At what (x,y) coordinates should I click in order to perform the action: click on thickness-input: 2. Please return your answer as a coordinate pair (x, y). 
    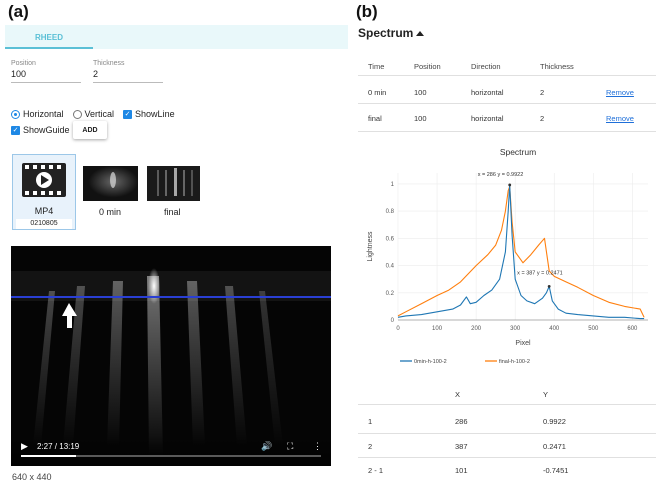
    Looking at the image, I should click on (128, 76).